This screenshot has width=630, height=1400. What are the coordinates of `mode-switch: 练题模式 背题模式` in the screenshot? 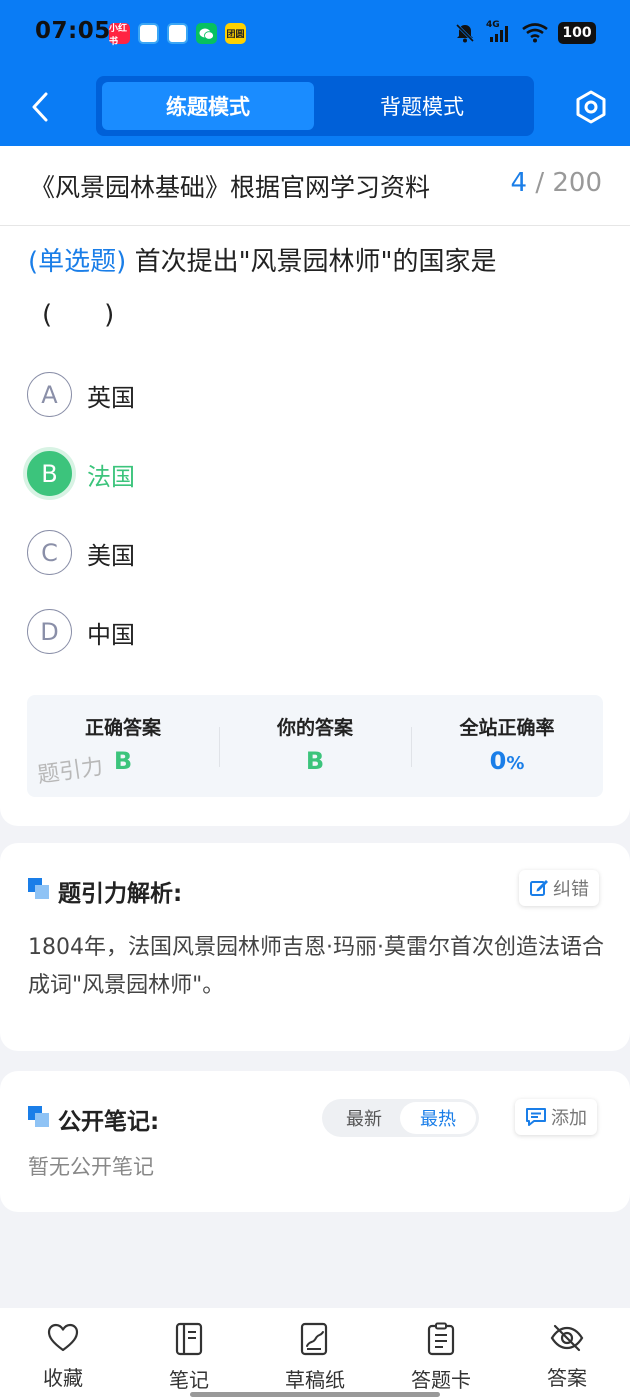 It's located at (315, 106).